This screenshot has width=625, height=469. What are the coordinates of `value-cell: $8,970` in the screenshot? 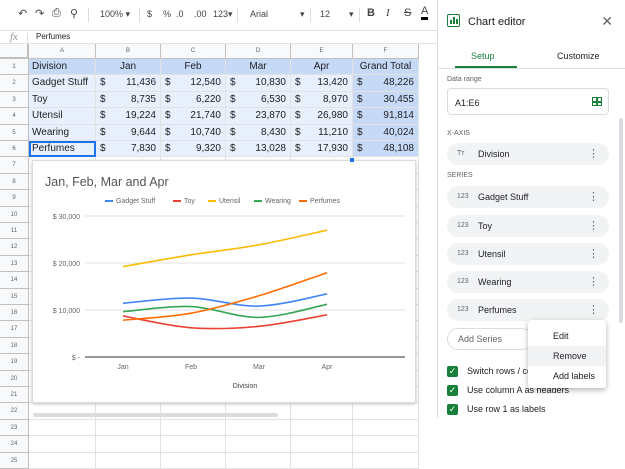 It's located at (322, 100).